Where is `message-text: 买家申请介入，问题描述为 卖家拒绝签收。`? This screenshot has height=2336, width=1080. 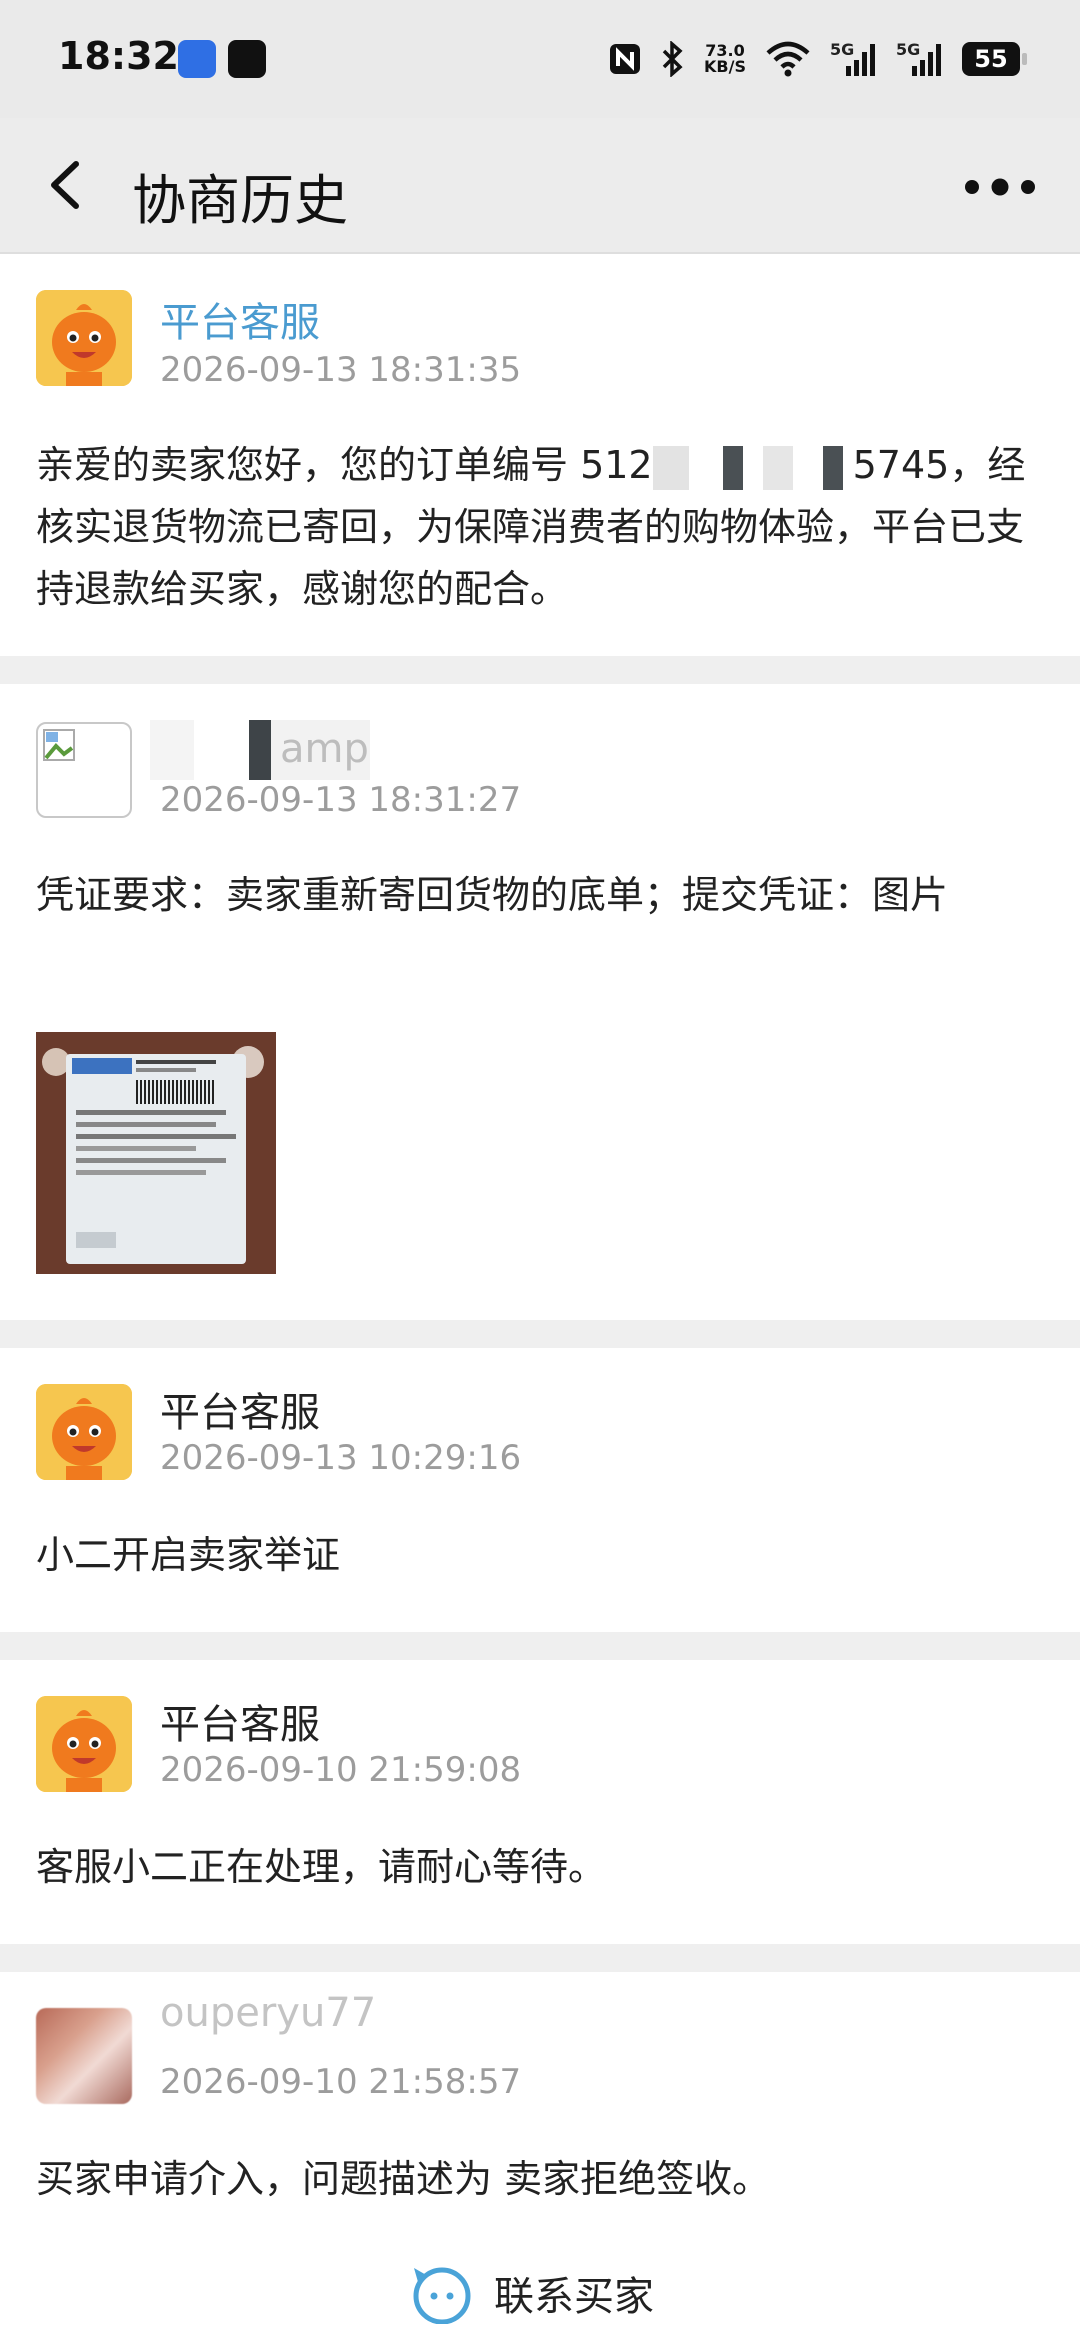
message-text: 买家申请介入，问题描述为 卖家拒绝签收。 is located at coordinates (403, 2179).